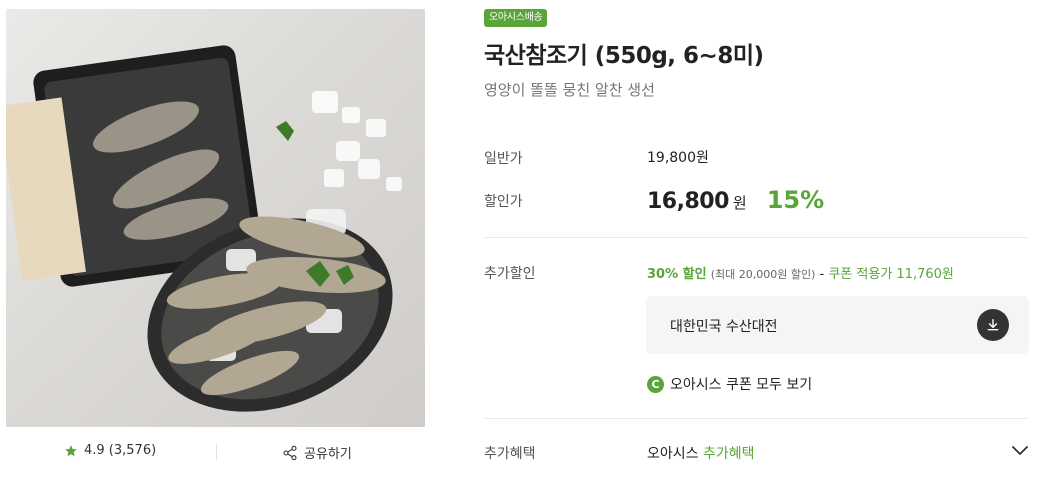 This screenshot has width=1048, height=484. Describe the element at coordinates (516, 18) in the screenshot. I see `delivery-badge: 오아시스배송` at that location.